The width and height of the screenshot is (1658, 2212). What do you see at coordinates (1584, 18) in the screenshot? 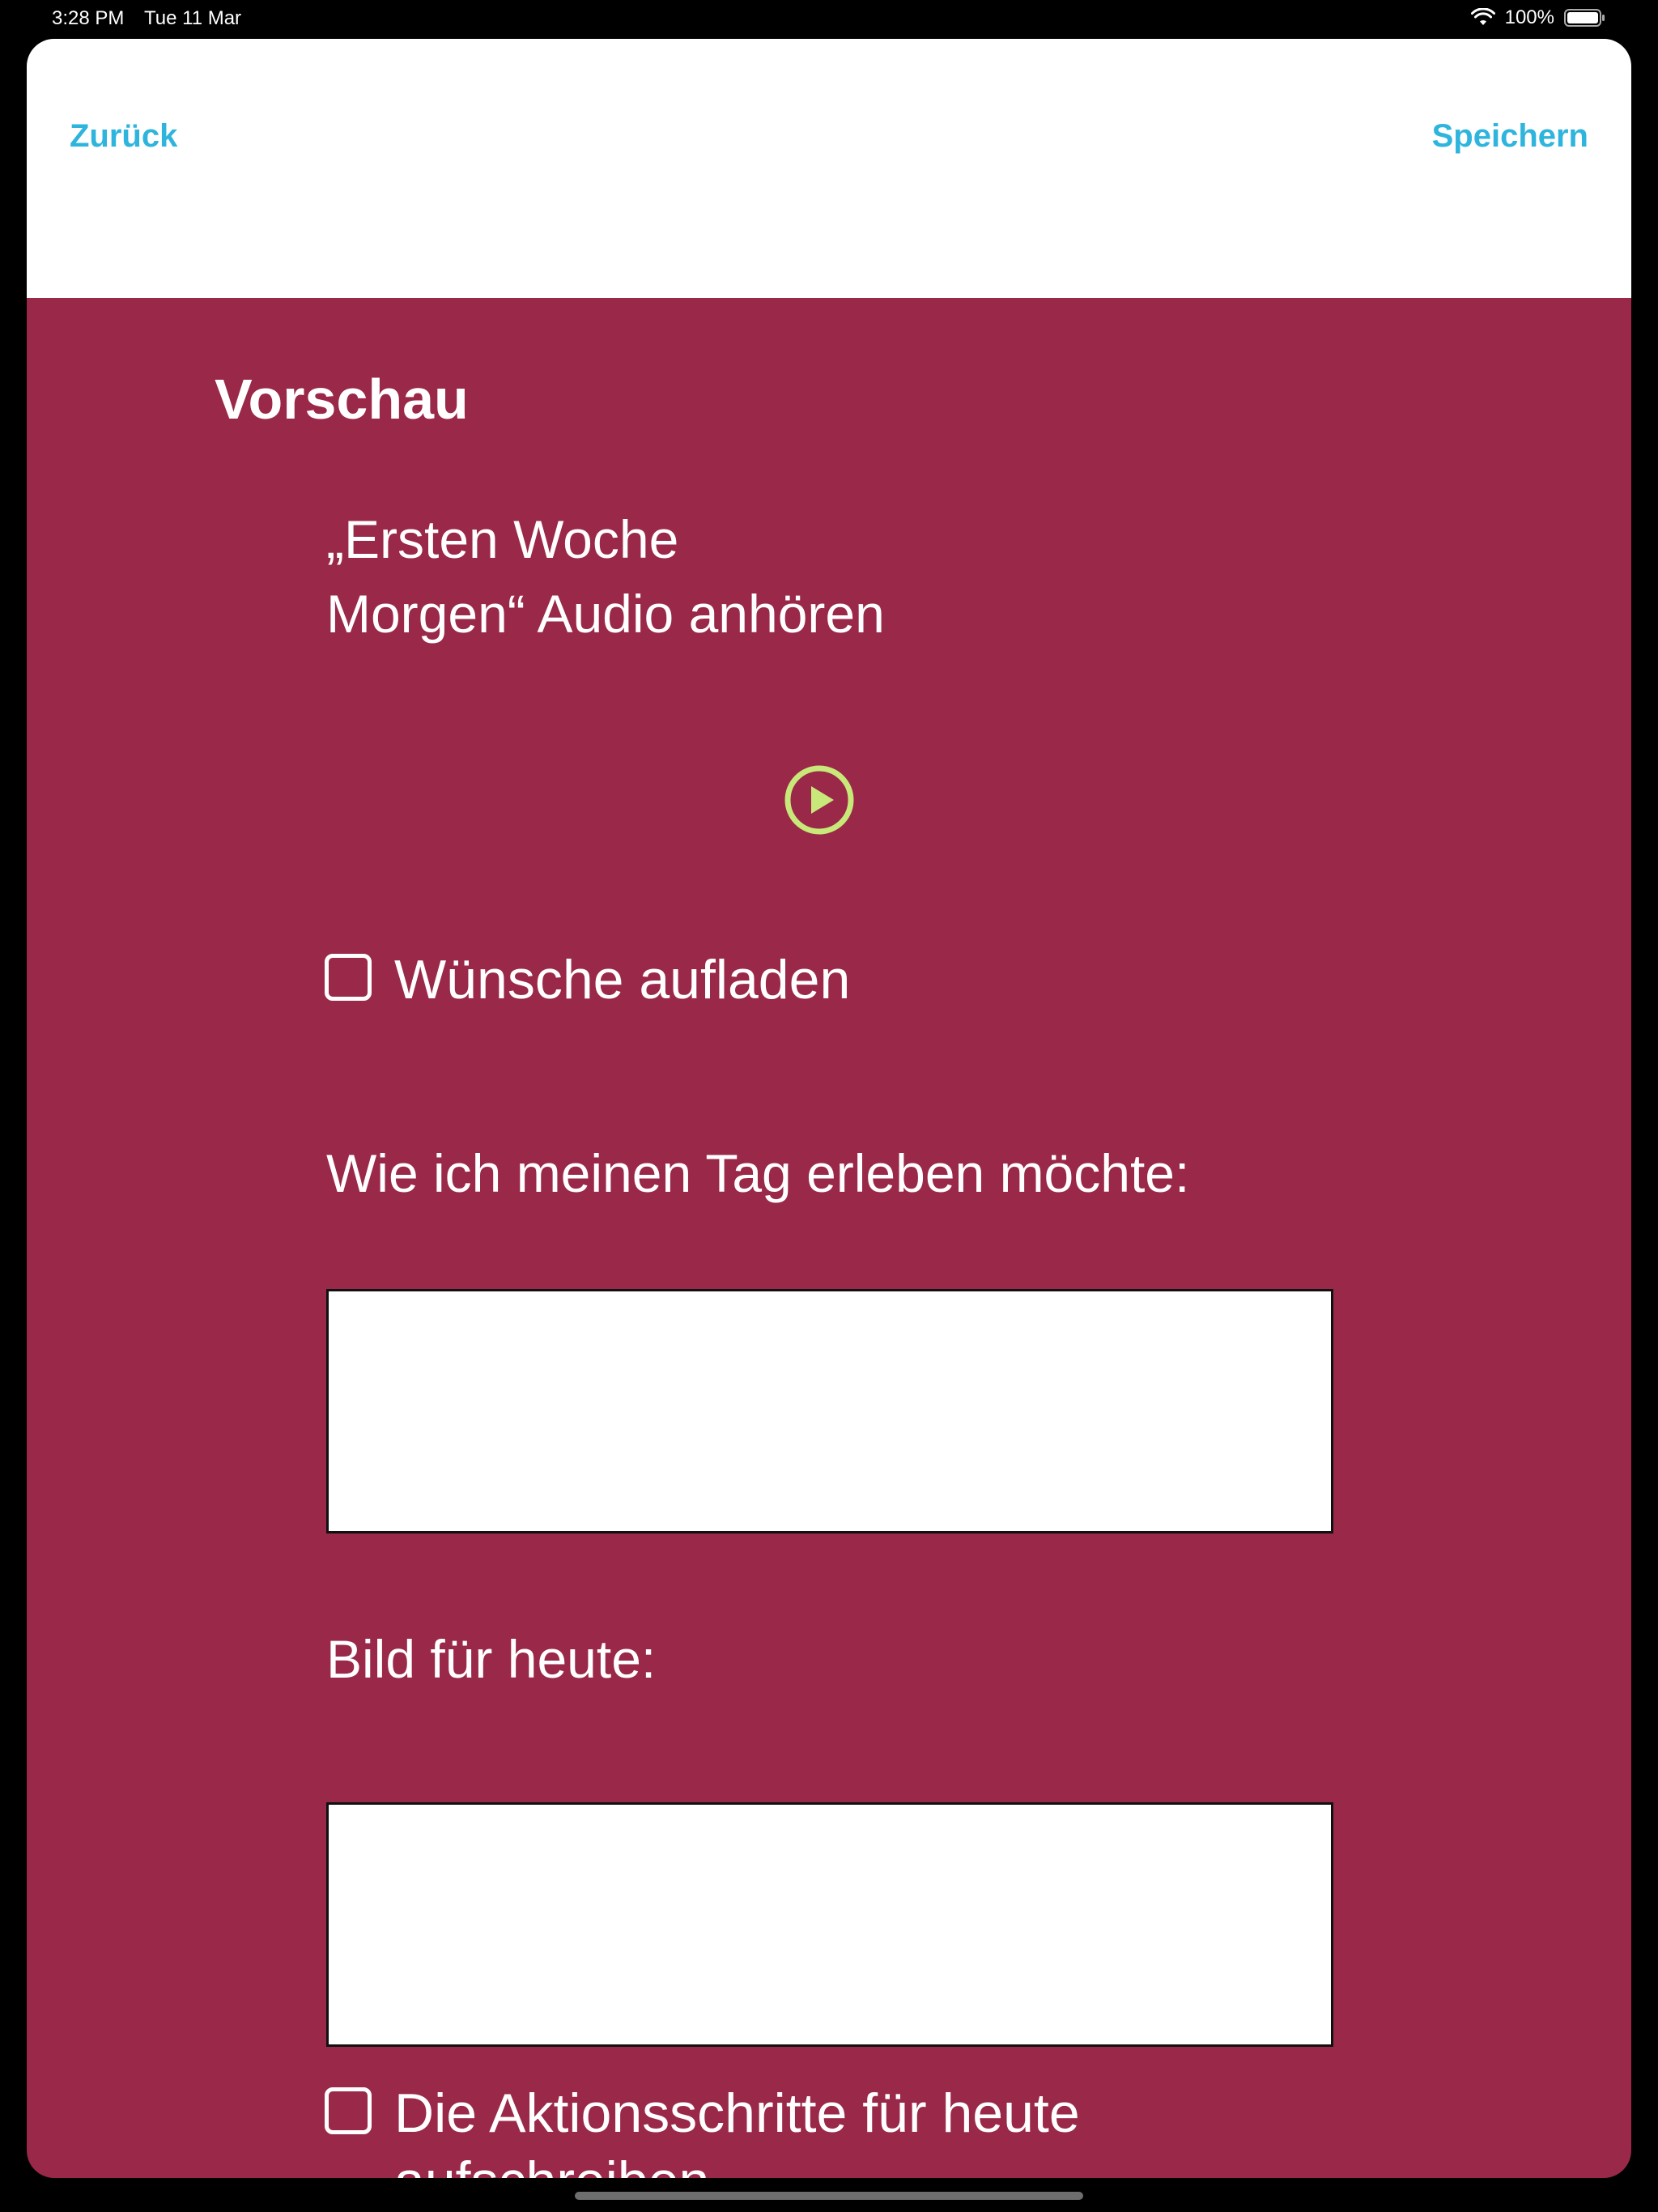
I see `battery-icon` at bounding box center [1584, 18].